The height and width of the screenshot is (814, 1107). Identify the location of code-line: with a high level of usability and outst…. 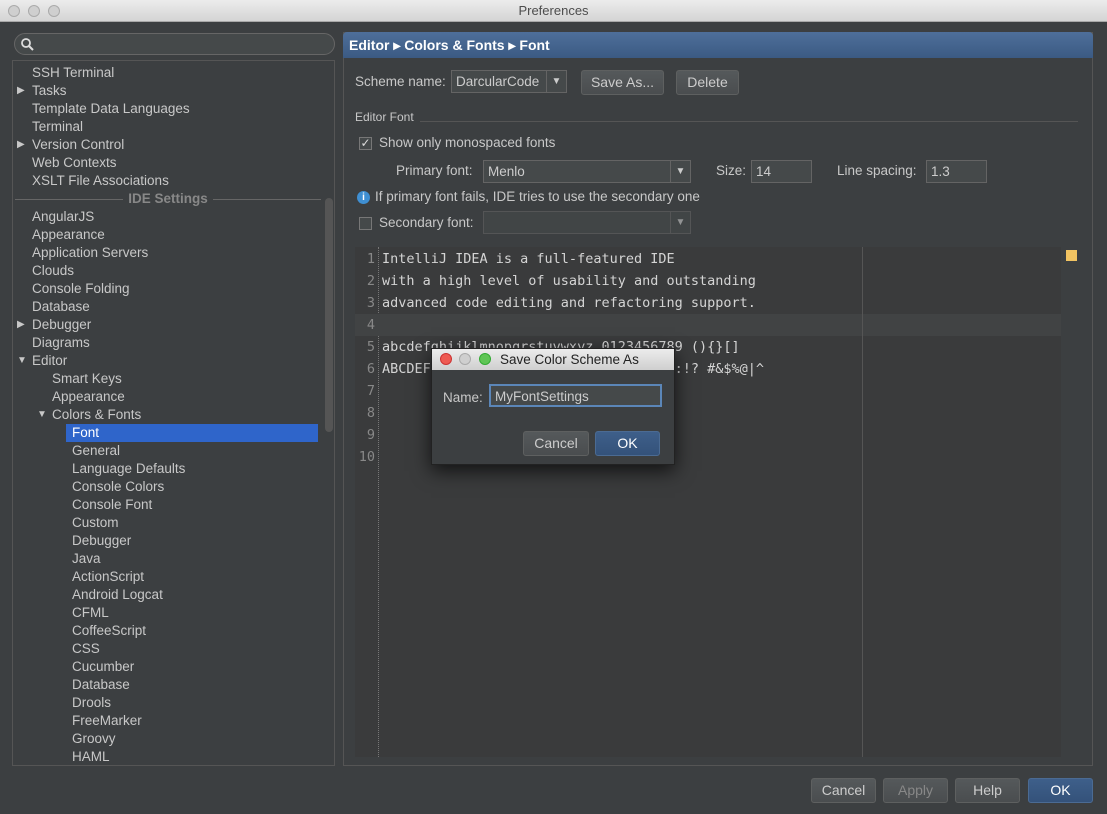
(569, 281).